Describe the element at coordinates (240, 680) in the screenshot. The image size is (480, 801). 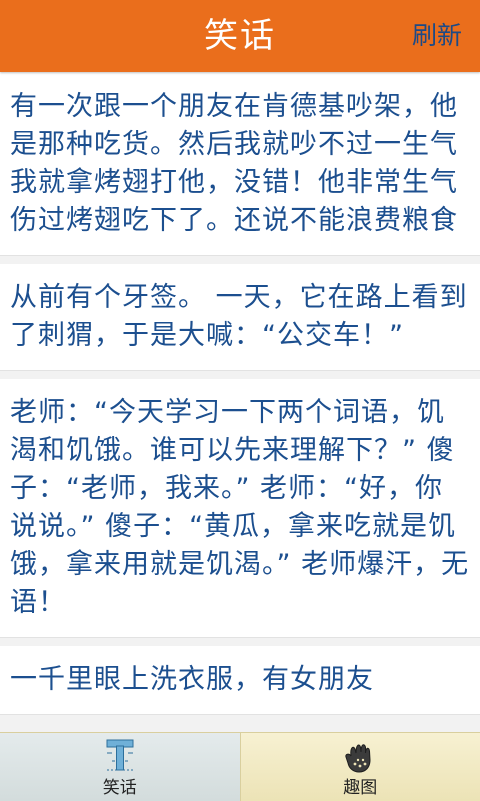
I see `joke-item: 一千里眼上洗衣服，有女朋友` at that location.